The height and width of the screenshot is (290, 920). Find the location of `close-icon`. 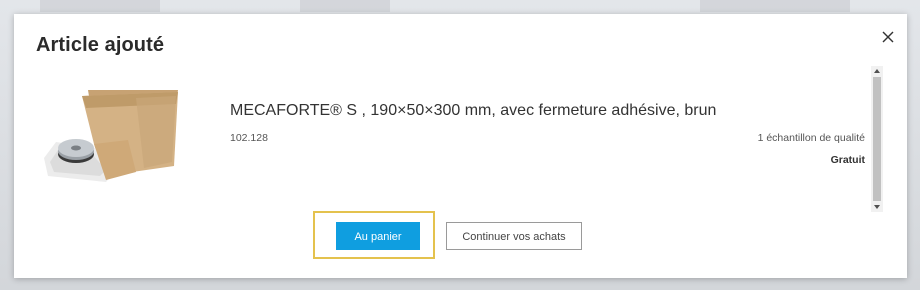

close-icon is located at coordinates (888, 37).